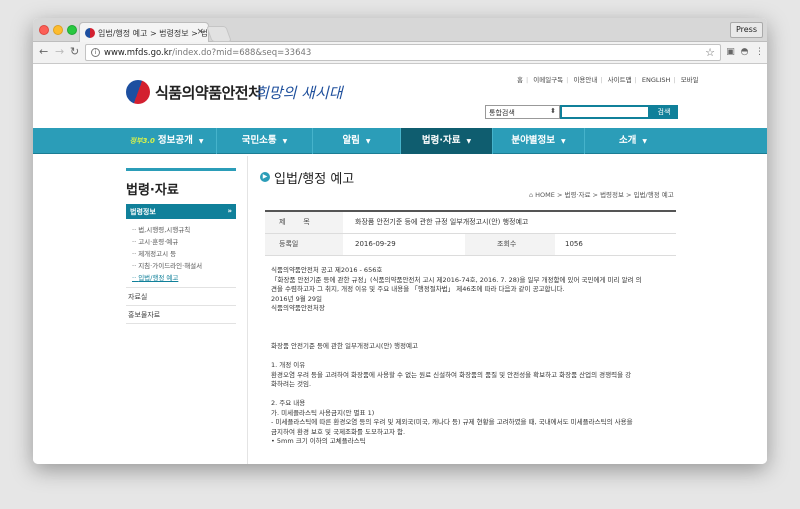 This screenshot has height=509, width=800. Describe the element at coordinates (605, 112) in the screenshot. I see `search-input` at that location.